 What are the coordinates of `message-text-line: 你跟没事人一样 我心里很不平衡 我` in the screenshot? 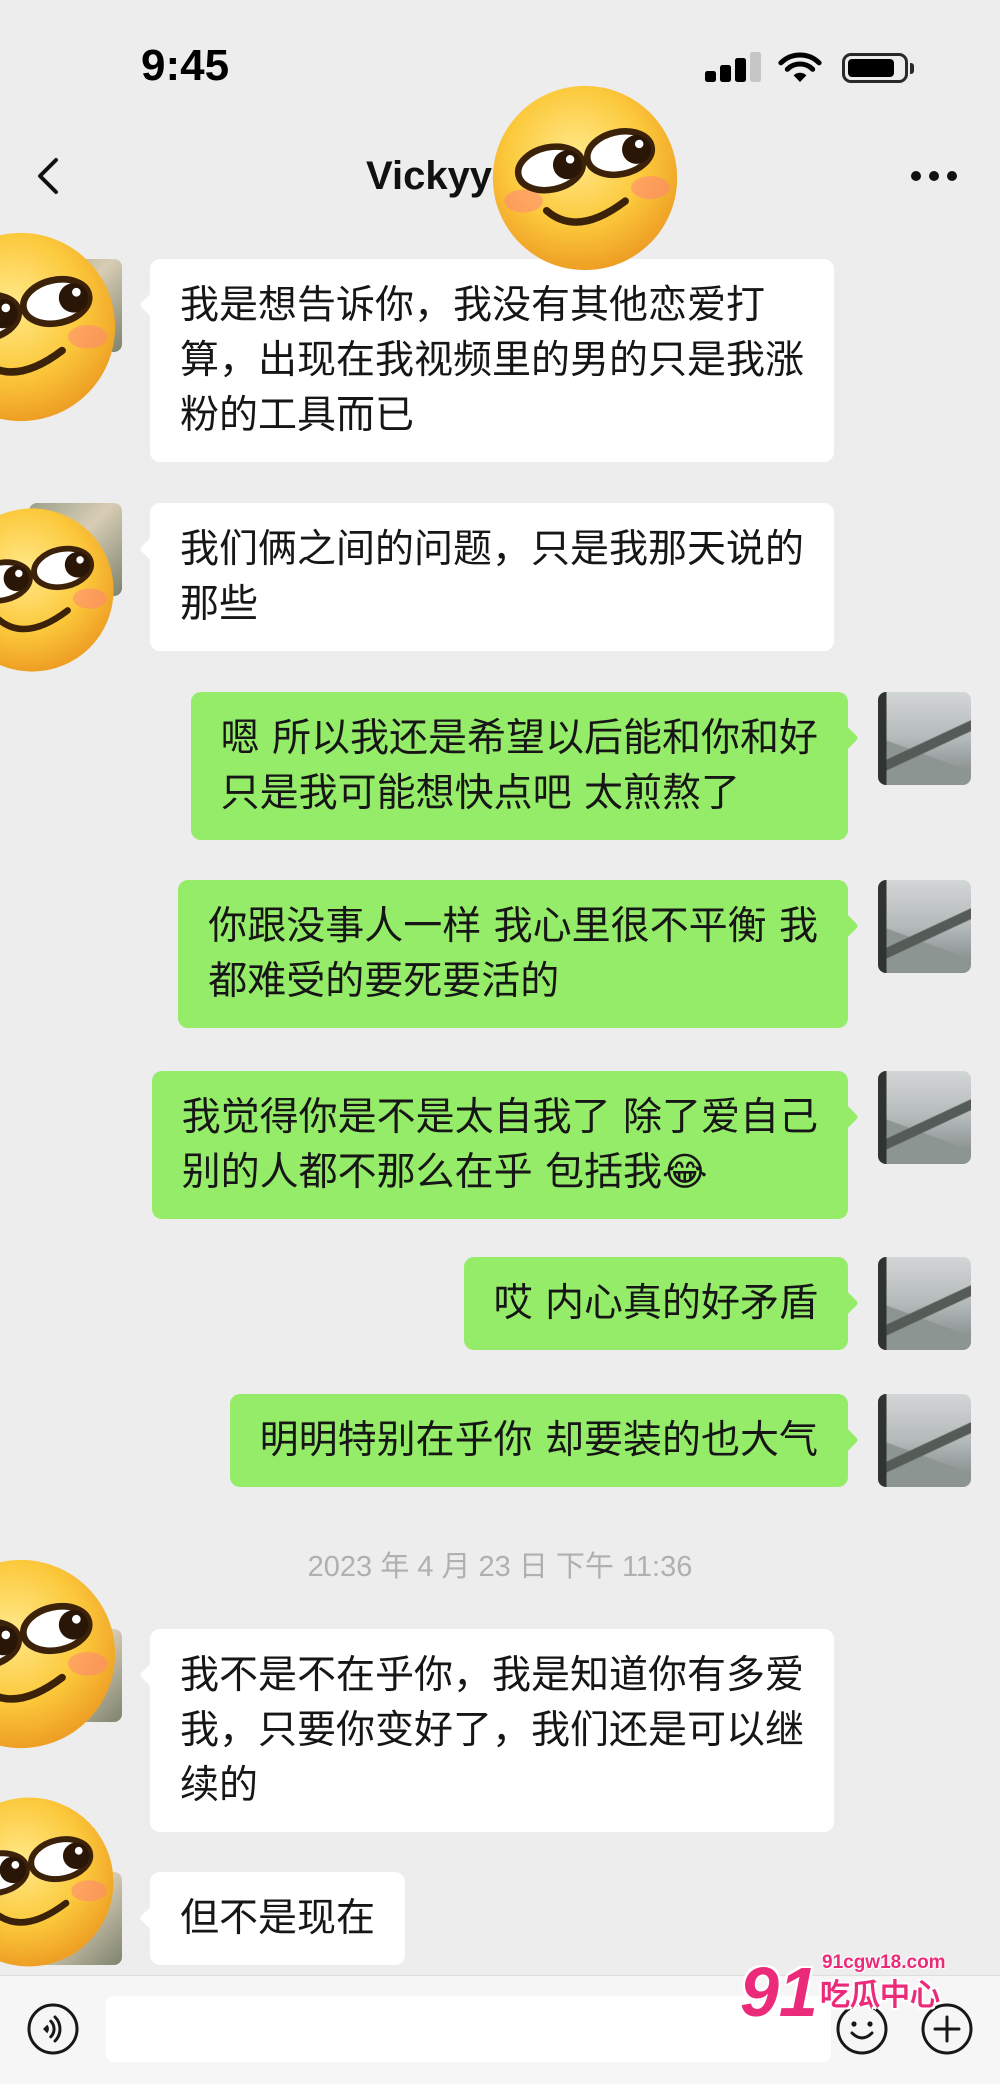 It's located at (513, 926).